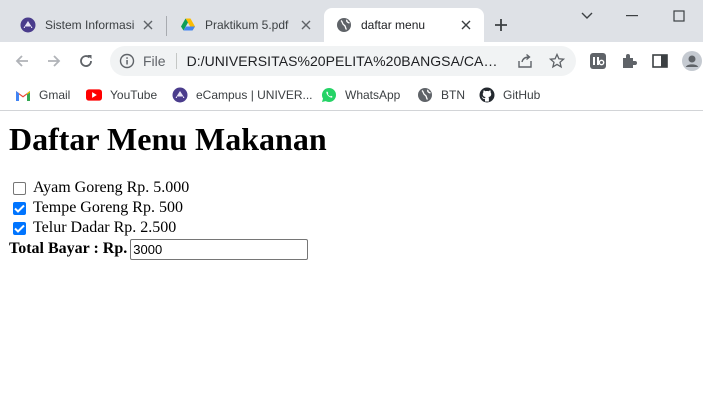 The width and height of the screenshot is (703, 420). I want to click on forward-arrow-icon, so click(54, 61).